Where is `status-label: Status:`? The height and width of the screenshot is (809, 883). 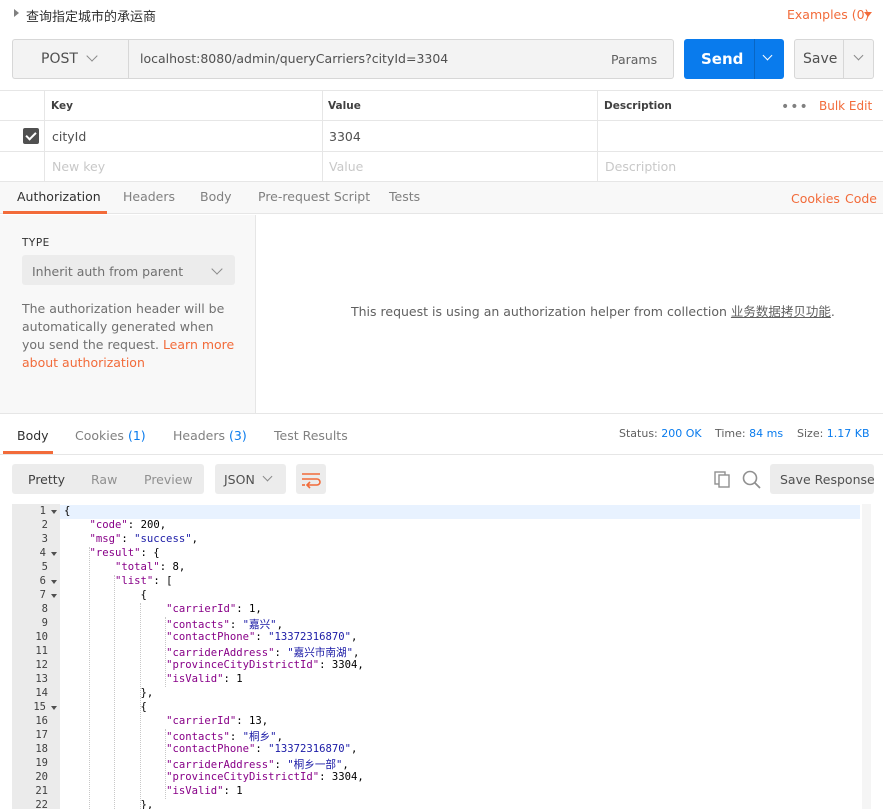
status-label: Status: is located at coordinates (638, 433).